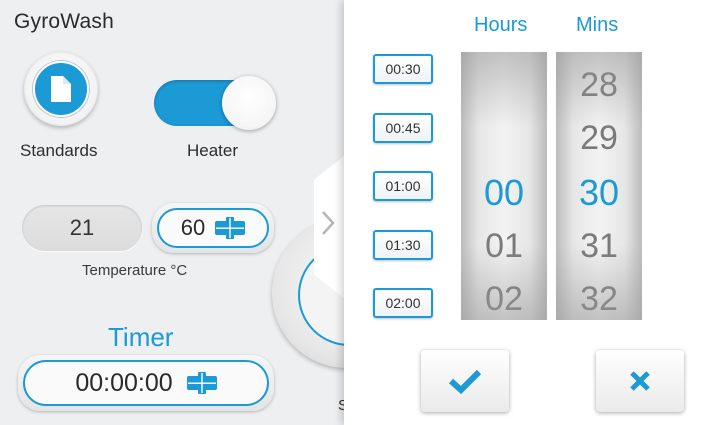 The width and height of the screenshot is (704, 425). I want to click on preset-button: 02:00, so click(403, 303).